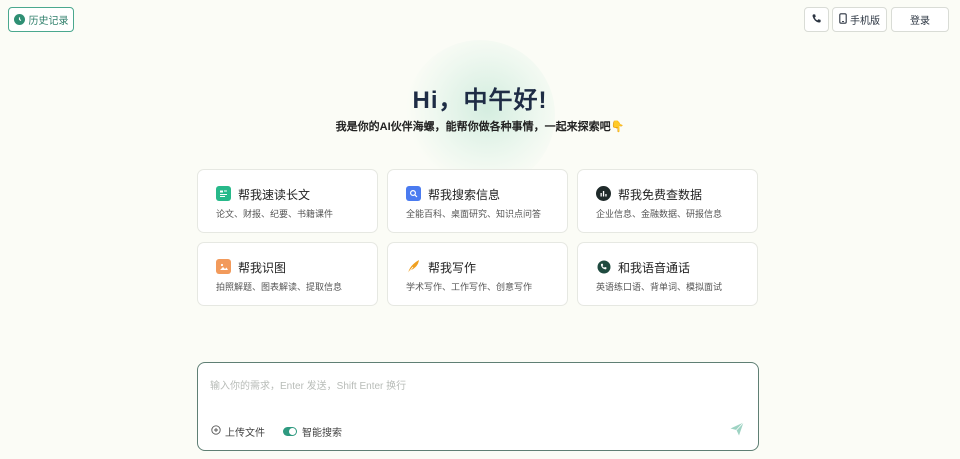  Describe the element at coordinates (475, 387) in the screenshot. I see `chat-input` at that location.